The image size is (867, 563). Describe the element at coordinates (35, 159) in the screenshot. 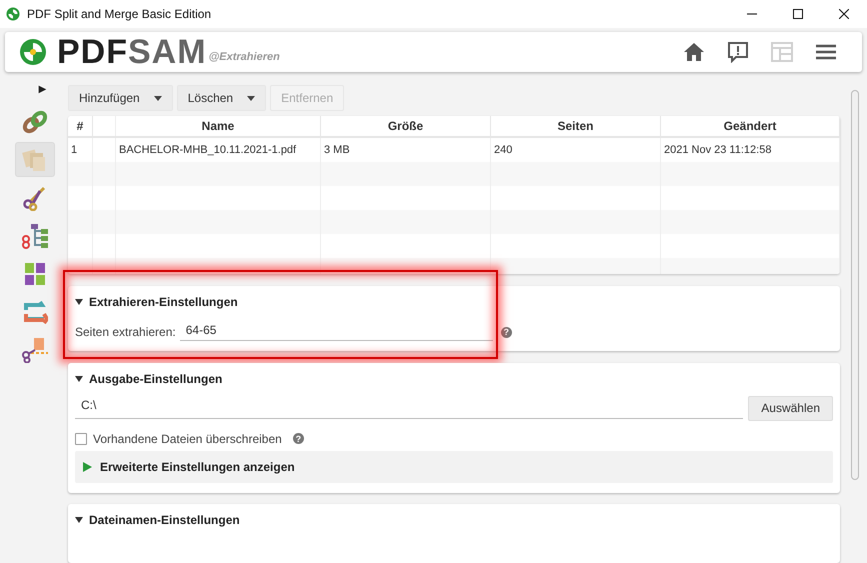

I see `pages-icon` at that location.